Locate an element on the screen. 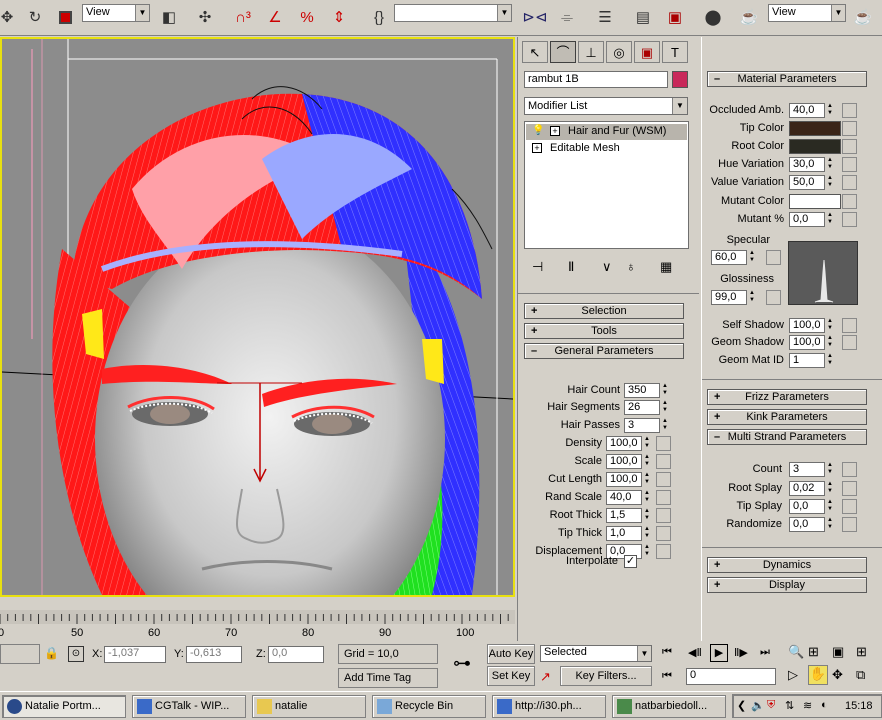 Image resolution: width=882 pixels, height=720 pixels. add-time-tag-button: Add Time Tag is located at coordinates (388, 678).